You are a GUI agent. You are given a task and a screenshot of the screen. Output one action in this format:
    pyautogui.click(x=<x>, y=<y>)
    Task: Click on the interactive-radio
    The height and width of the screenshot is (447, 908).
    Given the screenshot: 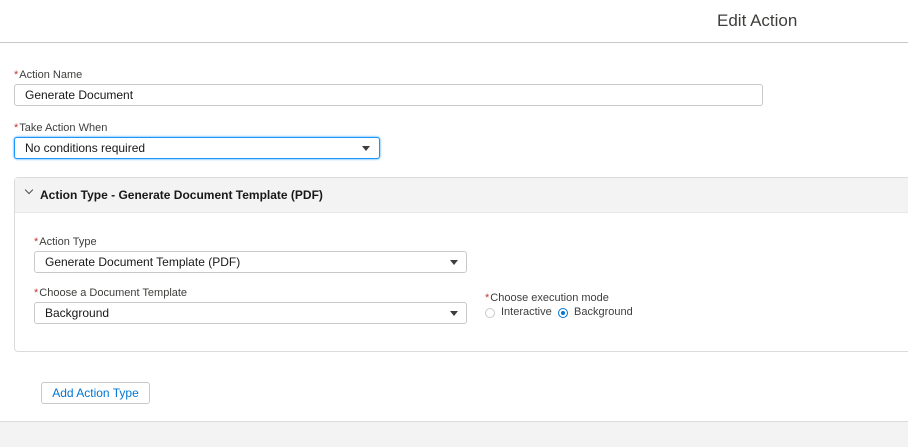 What is the action you would take?
    pyautogui.click(x=490, y=313)
    